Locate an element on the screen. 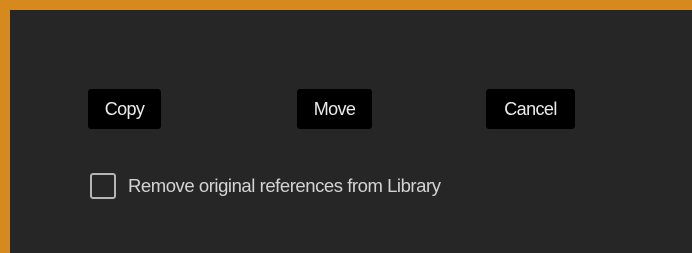  remove-references-label: Remove original references from Library is located at coordinates (284, 185).